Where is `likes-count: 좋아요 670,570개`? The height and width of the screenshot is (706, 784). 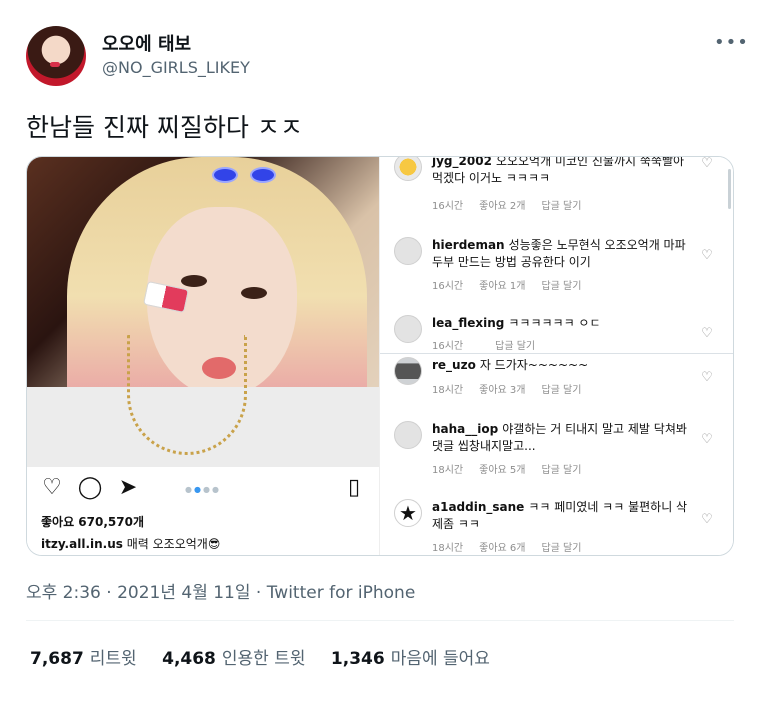
likes-count: 좋아요 670,570개 is located at coordinates (92, 522).